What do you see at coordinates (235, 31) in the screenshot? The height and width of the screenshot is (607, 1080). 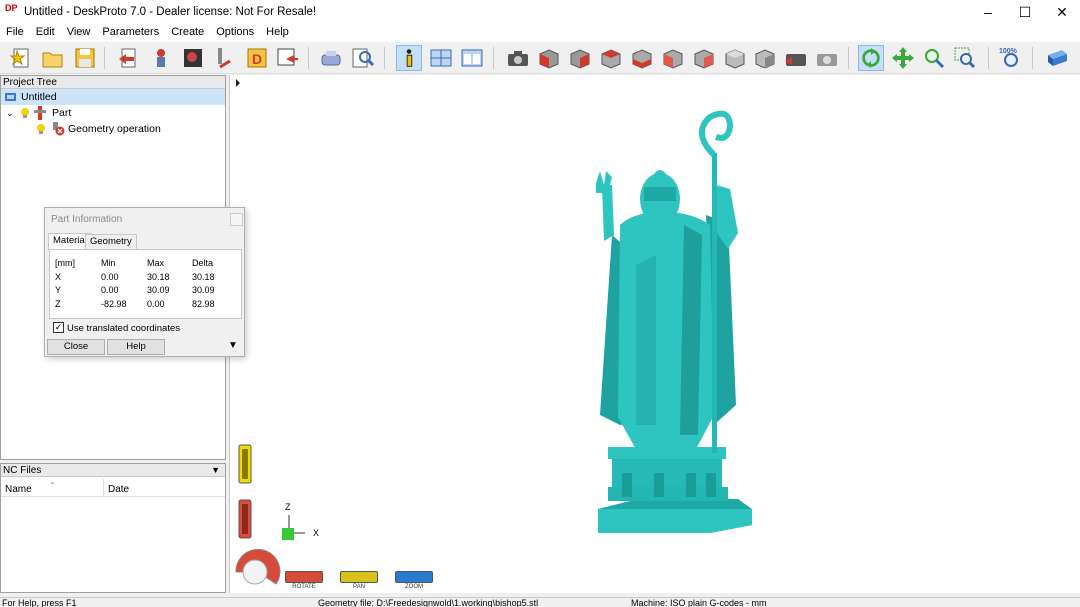 I see `menu-options: Options` at bounding box center [235, 31].